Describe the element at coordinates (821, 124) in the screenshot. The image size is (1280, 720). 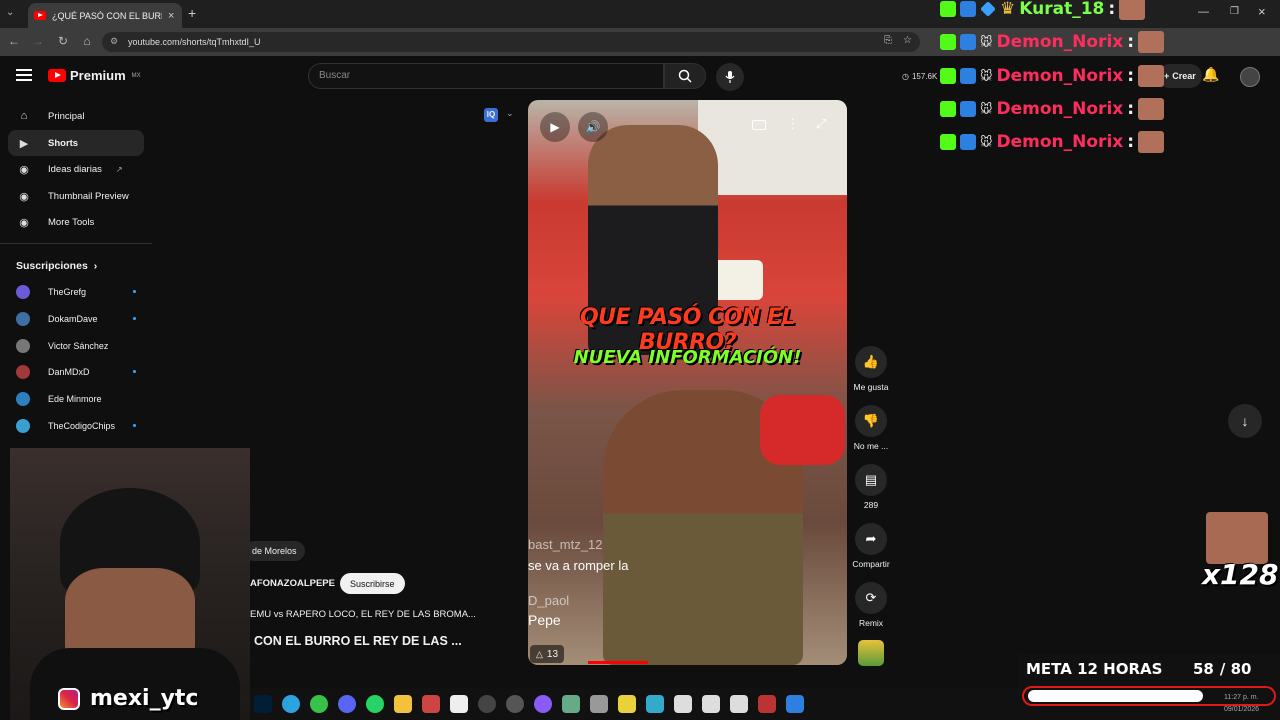
I see `fullscreen-icon: ⤢` at that location.